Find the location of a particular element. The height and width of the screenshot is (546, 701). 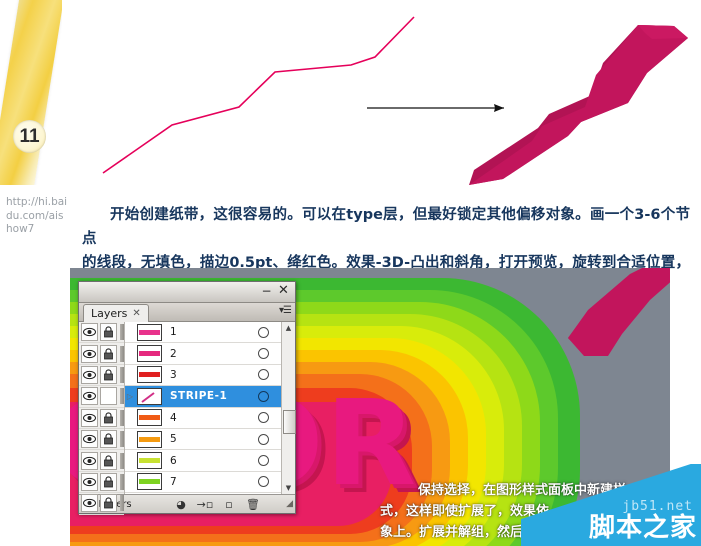

layer-name: 5 is located at coordinates (173, 439).